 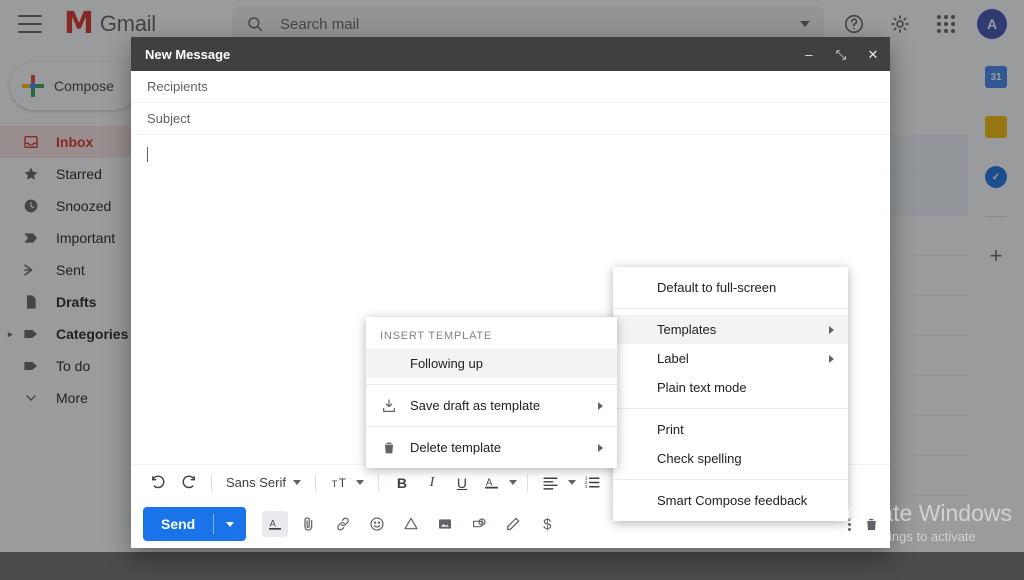 I want to click on menu-item-templates: Templates, so click(x=730, y=329).